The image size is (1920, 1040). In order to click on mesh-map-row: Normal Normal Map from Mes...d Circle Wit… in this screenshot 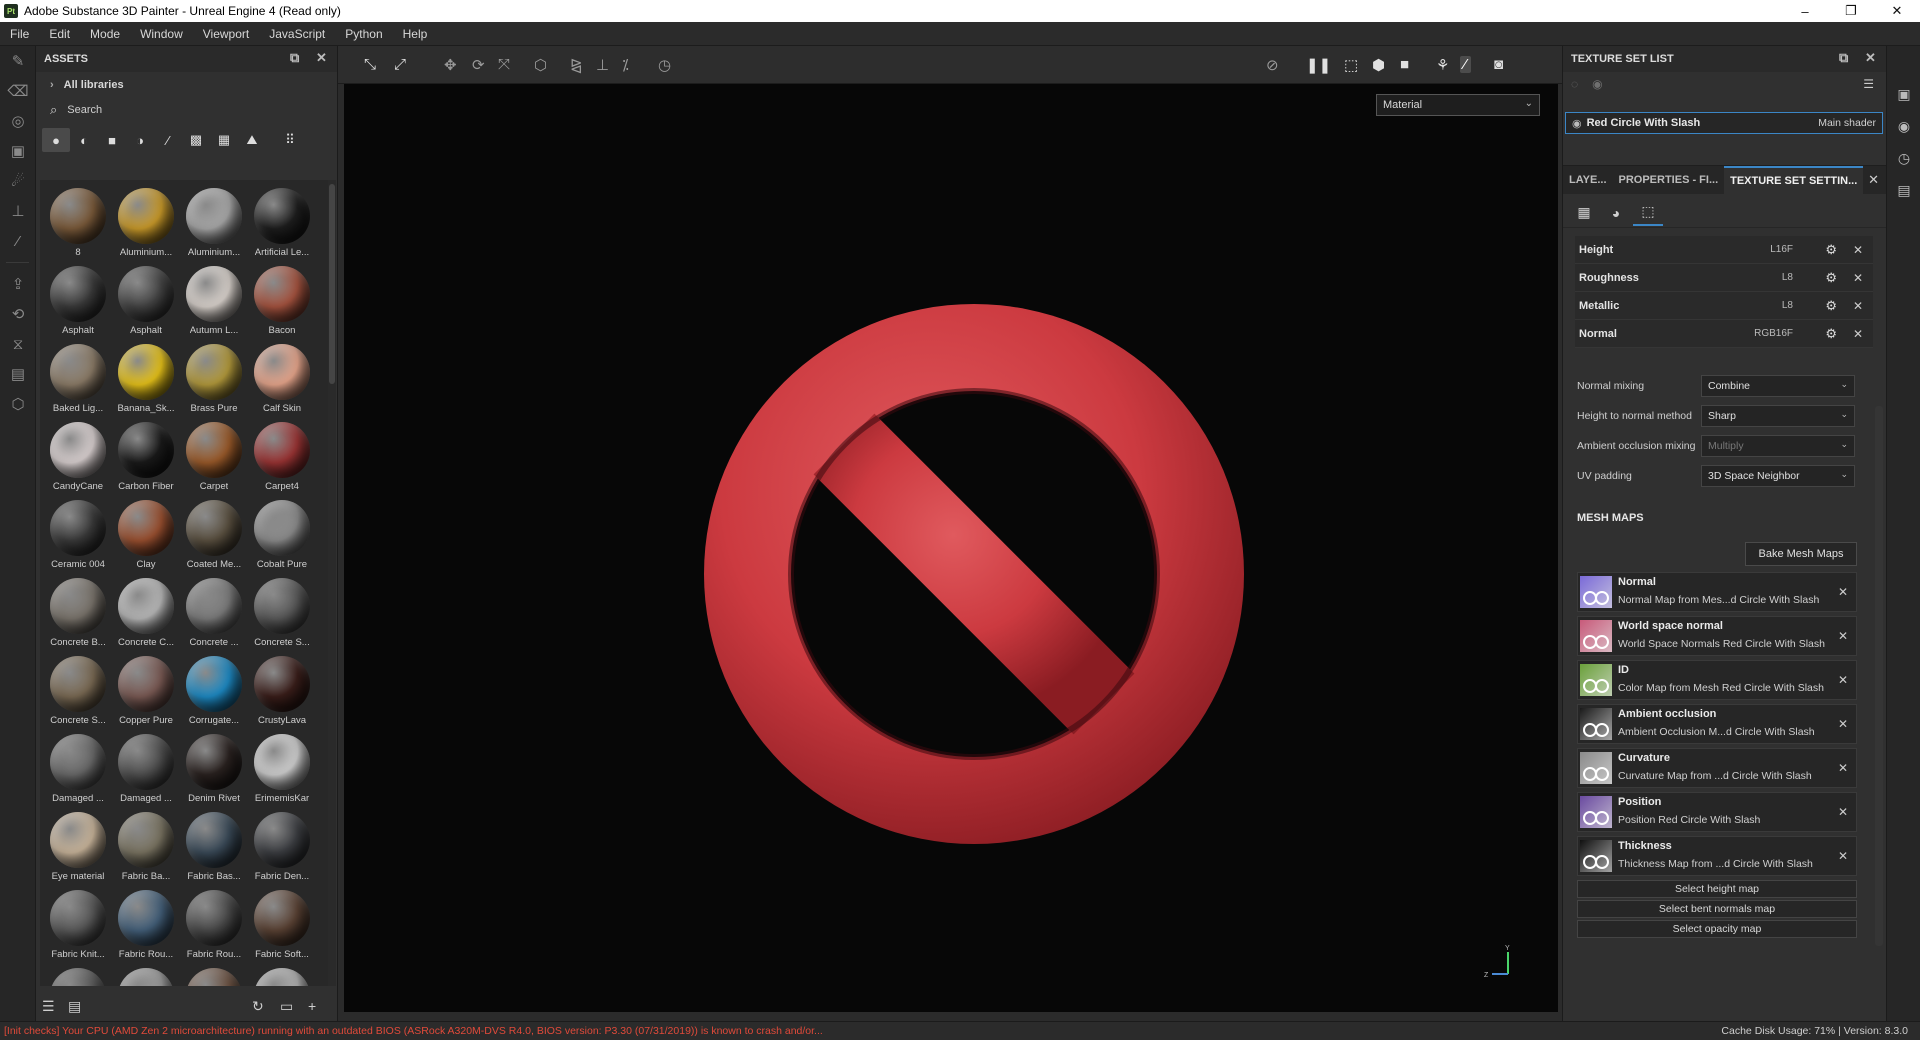, I will do `click(1717, 592)`.